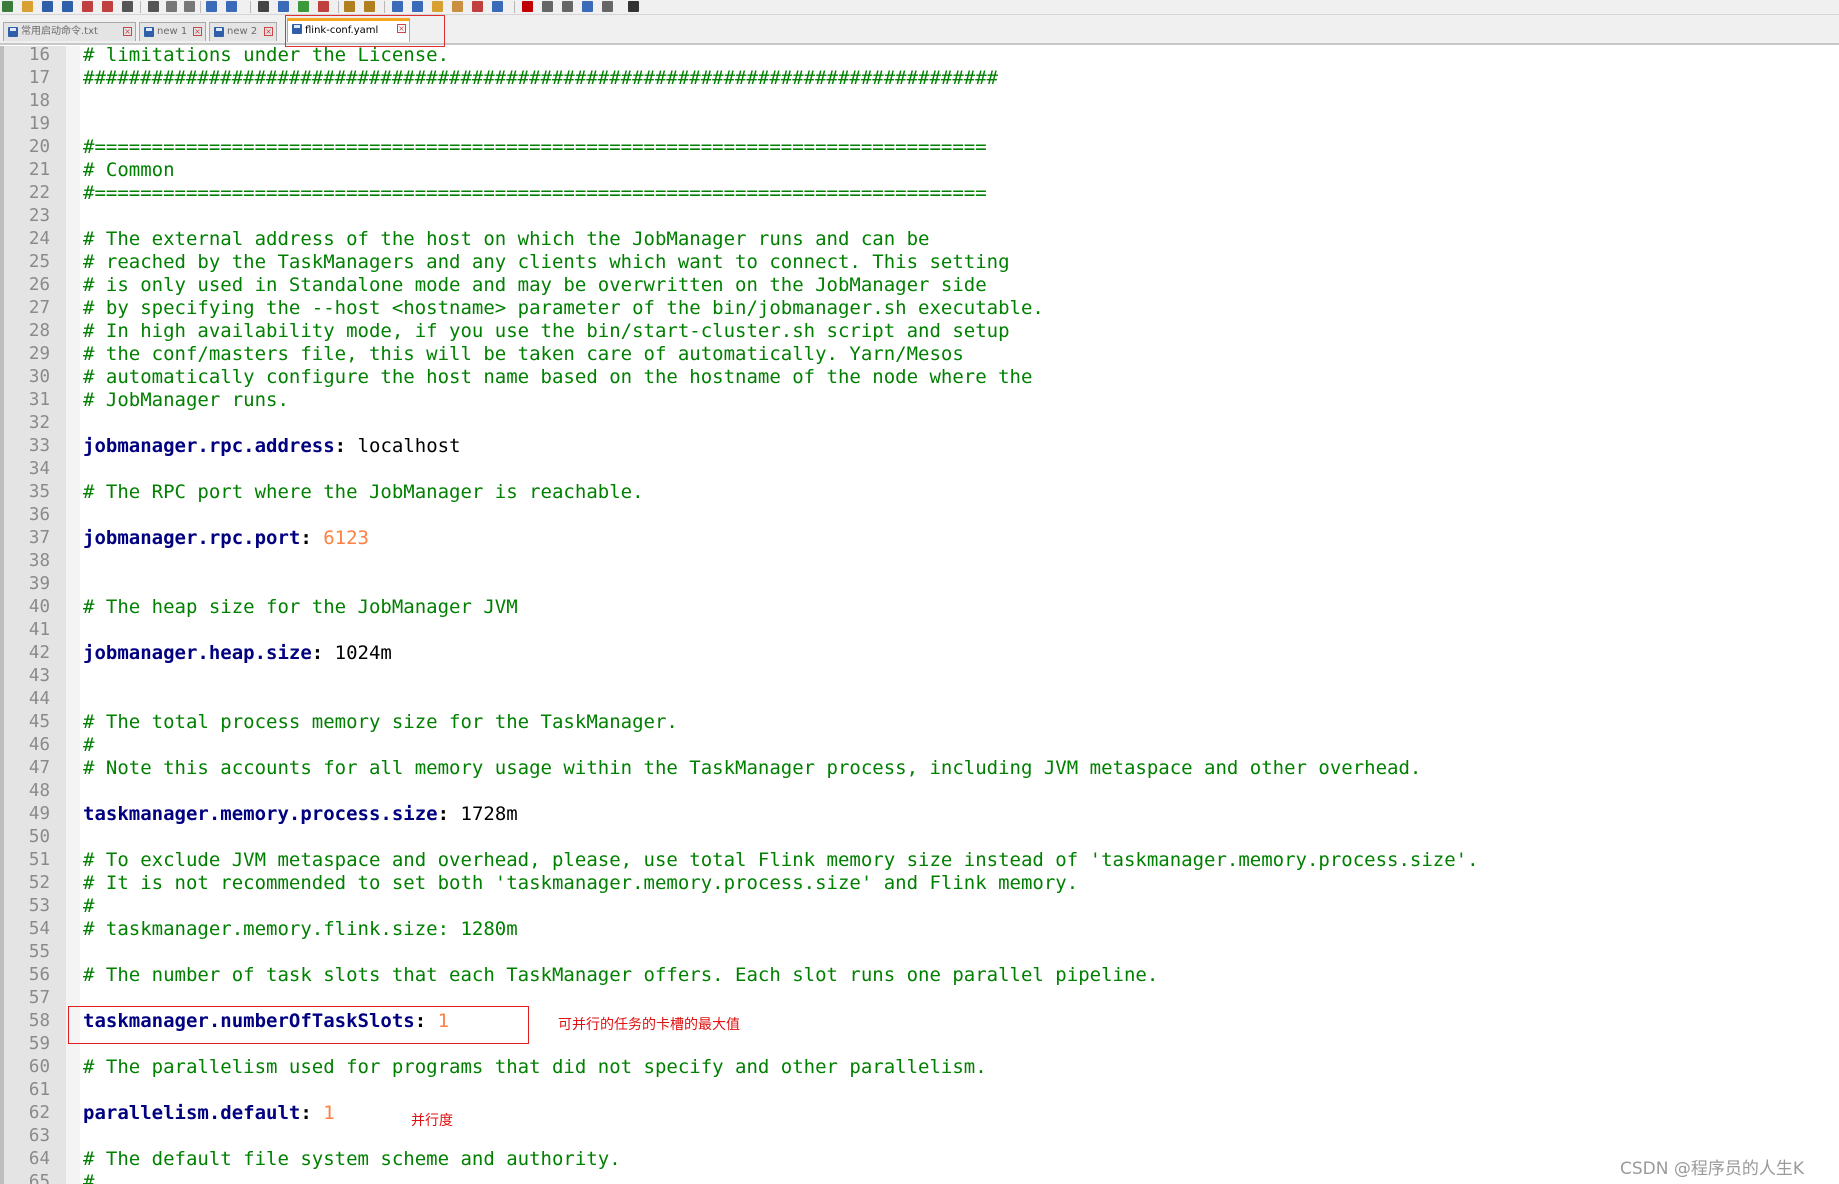 This screenshot has width=1839, height=1184. Describe the element at coordinates (39, 952) in the screenshot. I see `line-number: 55` at that location.